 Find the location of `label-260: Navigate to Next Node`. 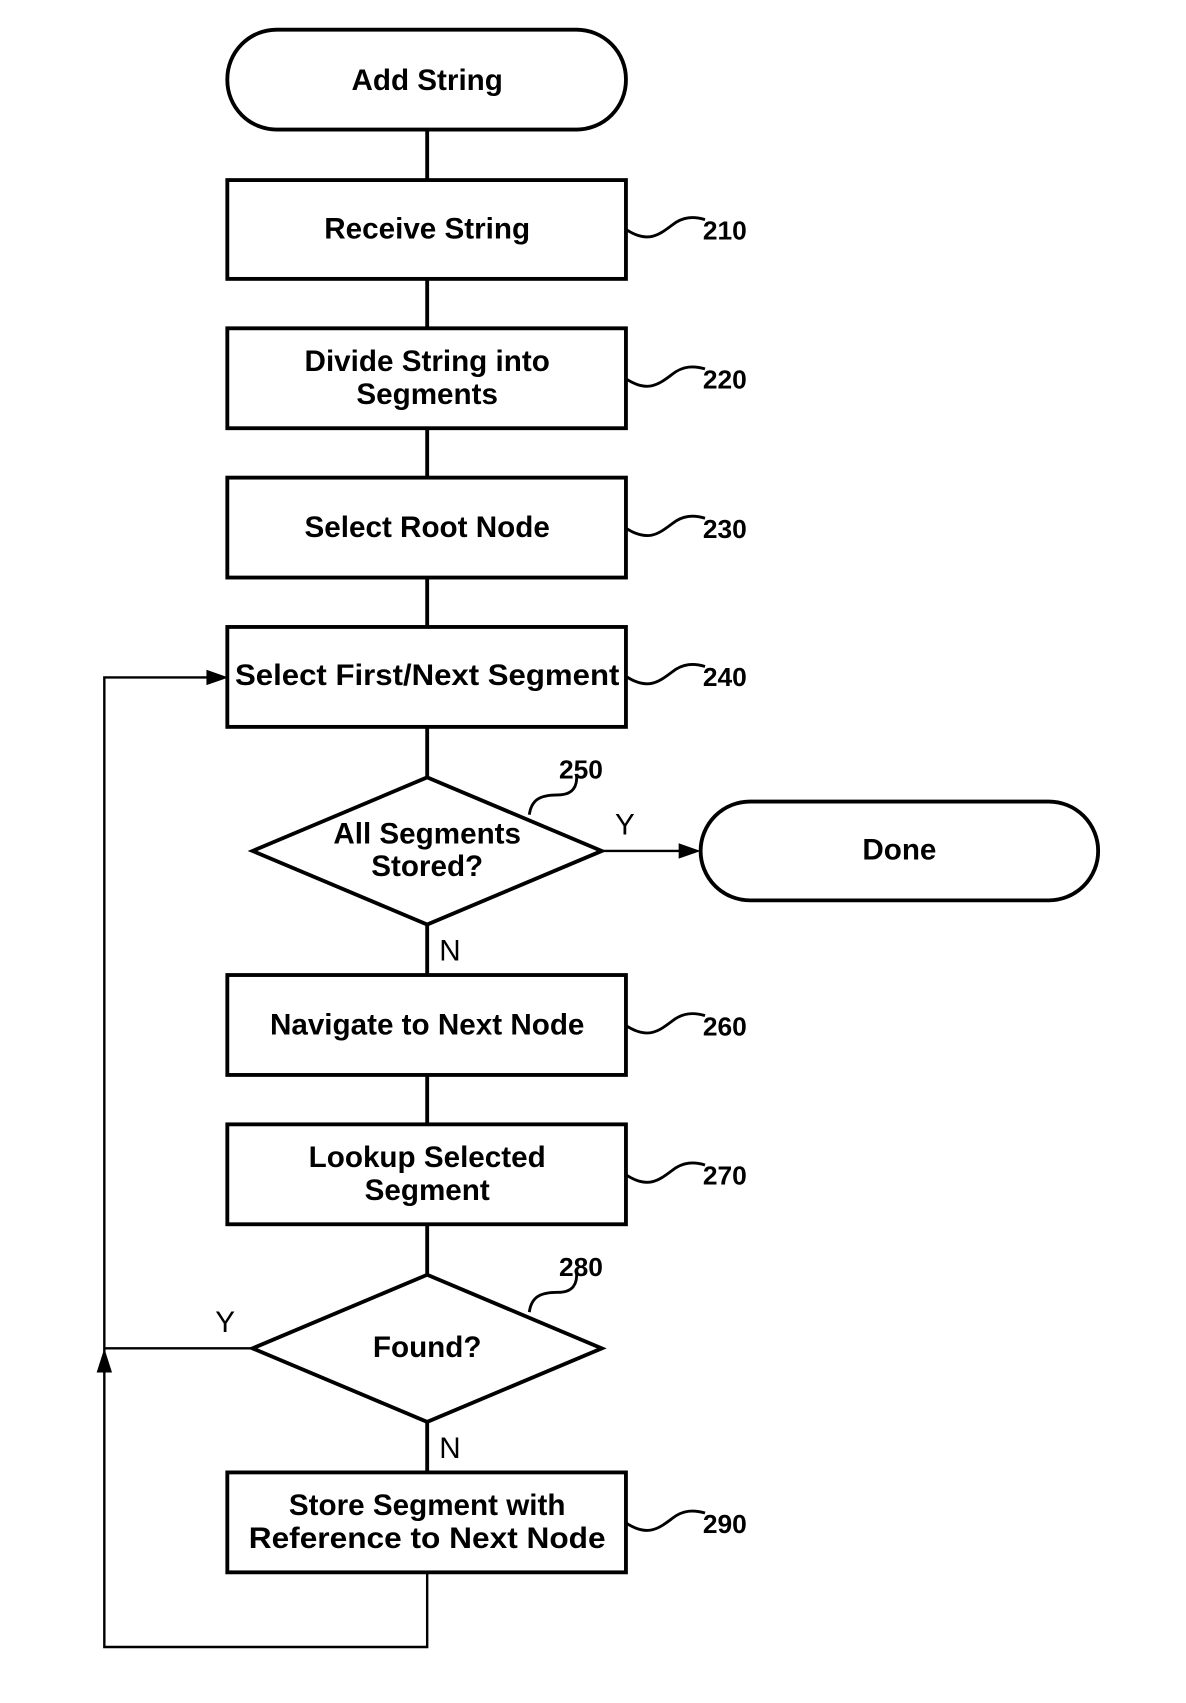

label-260: Navigate to Next Node is located at coordinates (427, 1024).